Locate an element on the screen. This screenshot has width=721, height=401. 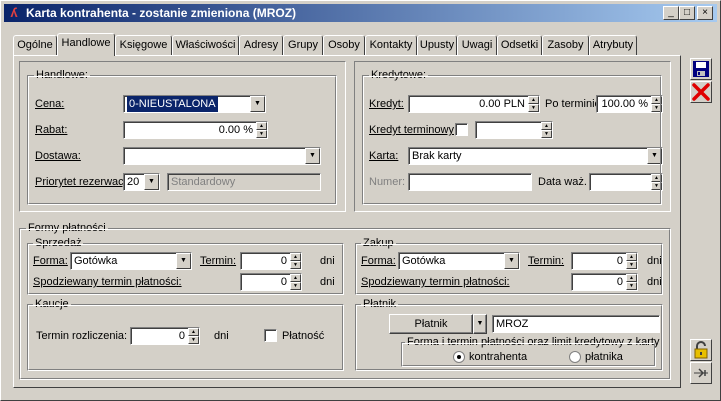
po-terminie-field: 100.00 % ▲ ▼ is located at coordinates (629, 104).